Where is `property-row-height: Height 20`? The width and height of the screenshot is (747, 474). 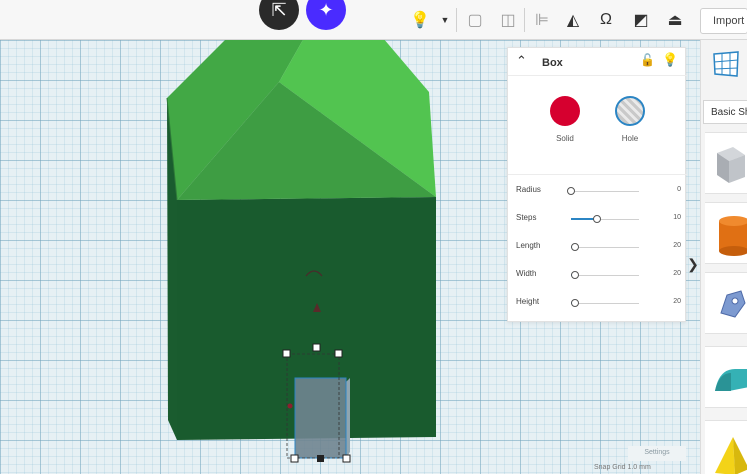
property-row-height: Height 20 is located at coordinates (598, 304).